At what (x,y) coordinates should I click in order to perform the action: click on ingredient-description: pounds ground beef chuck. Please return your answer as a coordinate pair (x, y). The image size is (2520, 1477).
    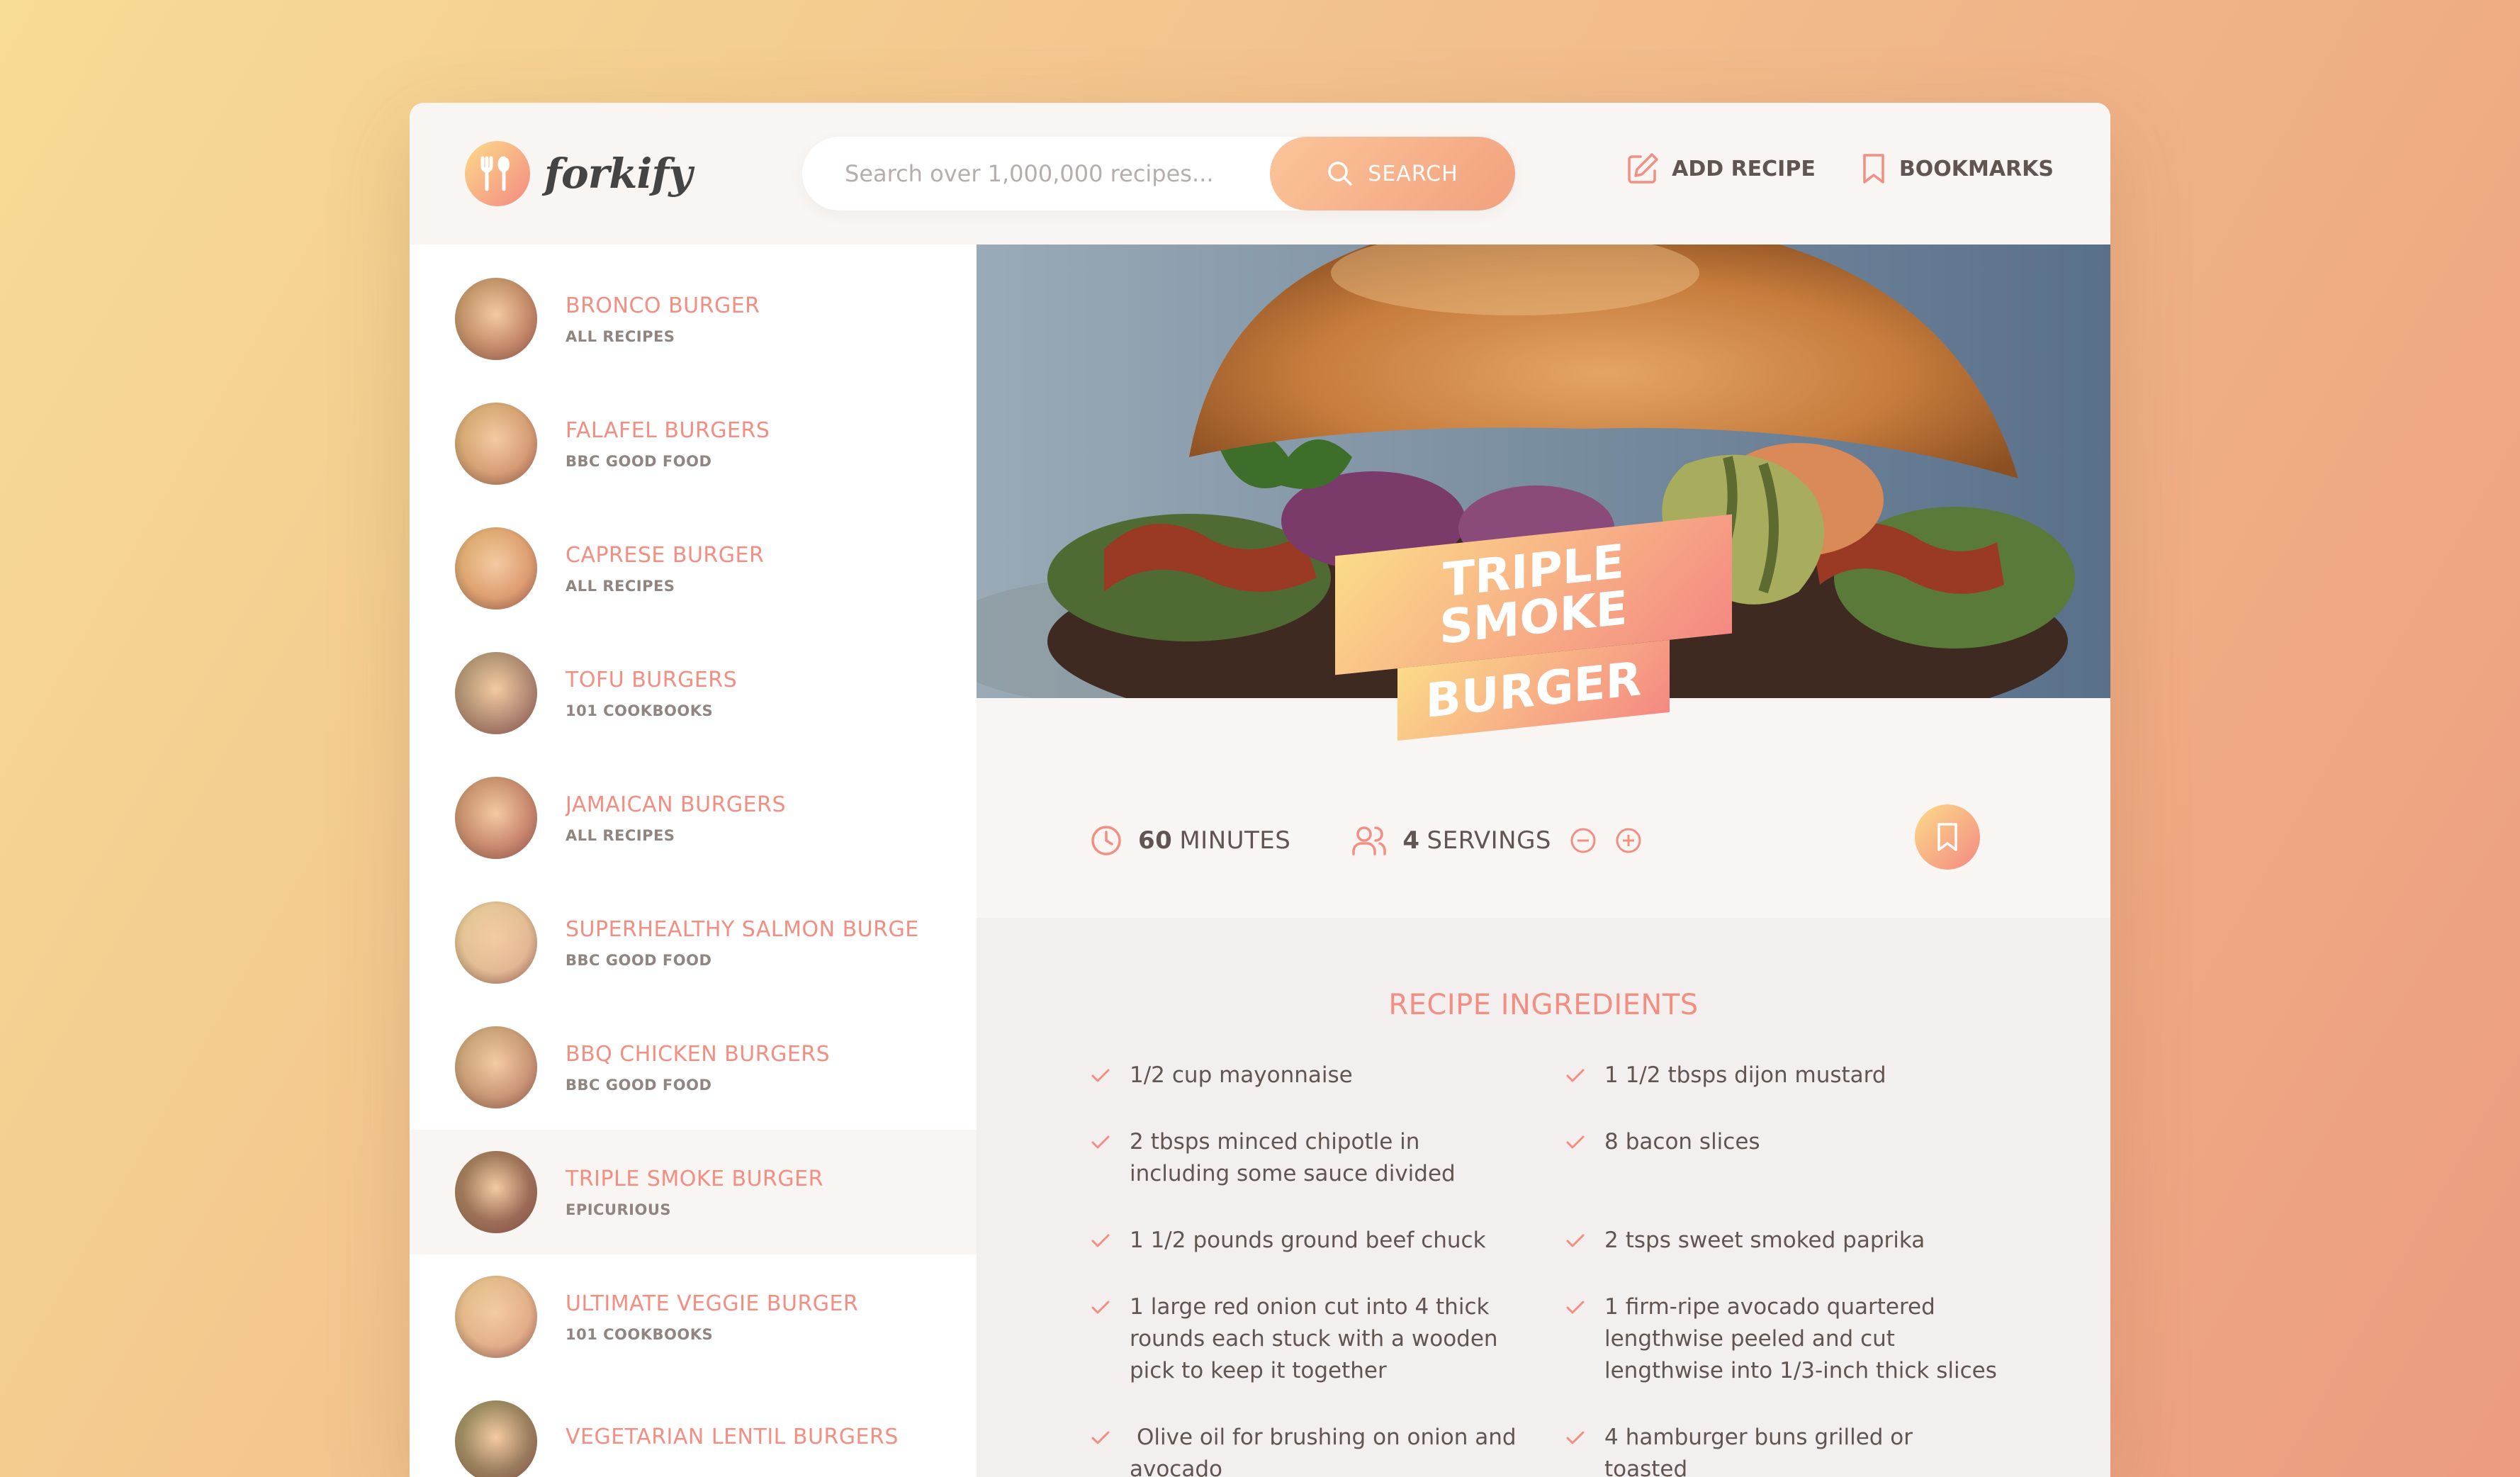
    Looking at the image, I should click on (1339, 1240).